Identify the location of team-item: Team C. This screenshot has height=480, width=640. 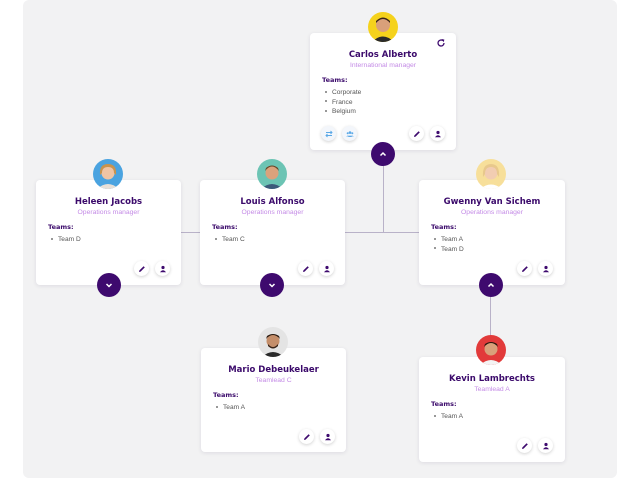
(228, 240).